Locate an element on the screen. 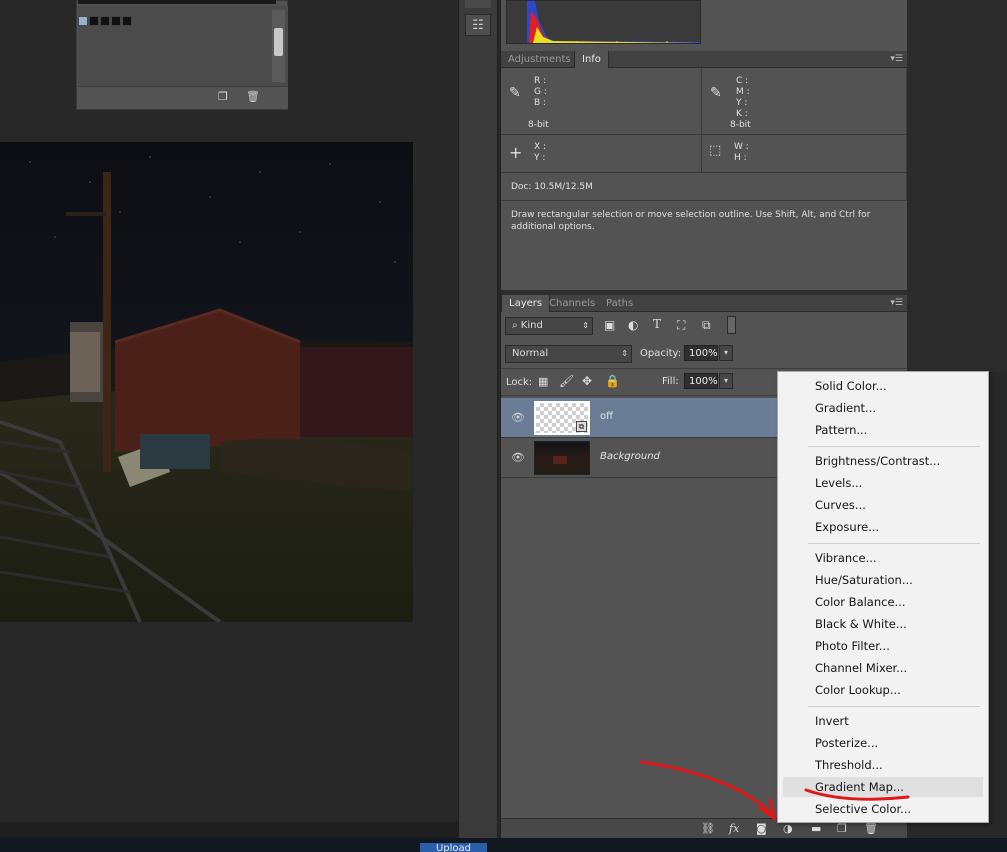  taskbar is located at coordinates (503, 845).